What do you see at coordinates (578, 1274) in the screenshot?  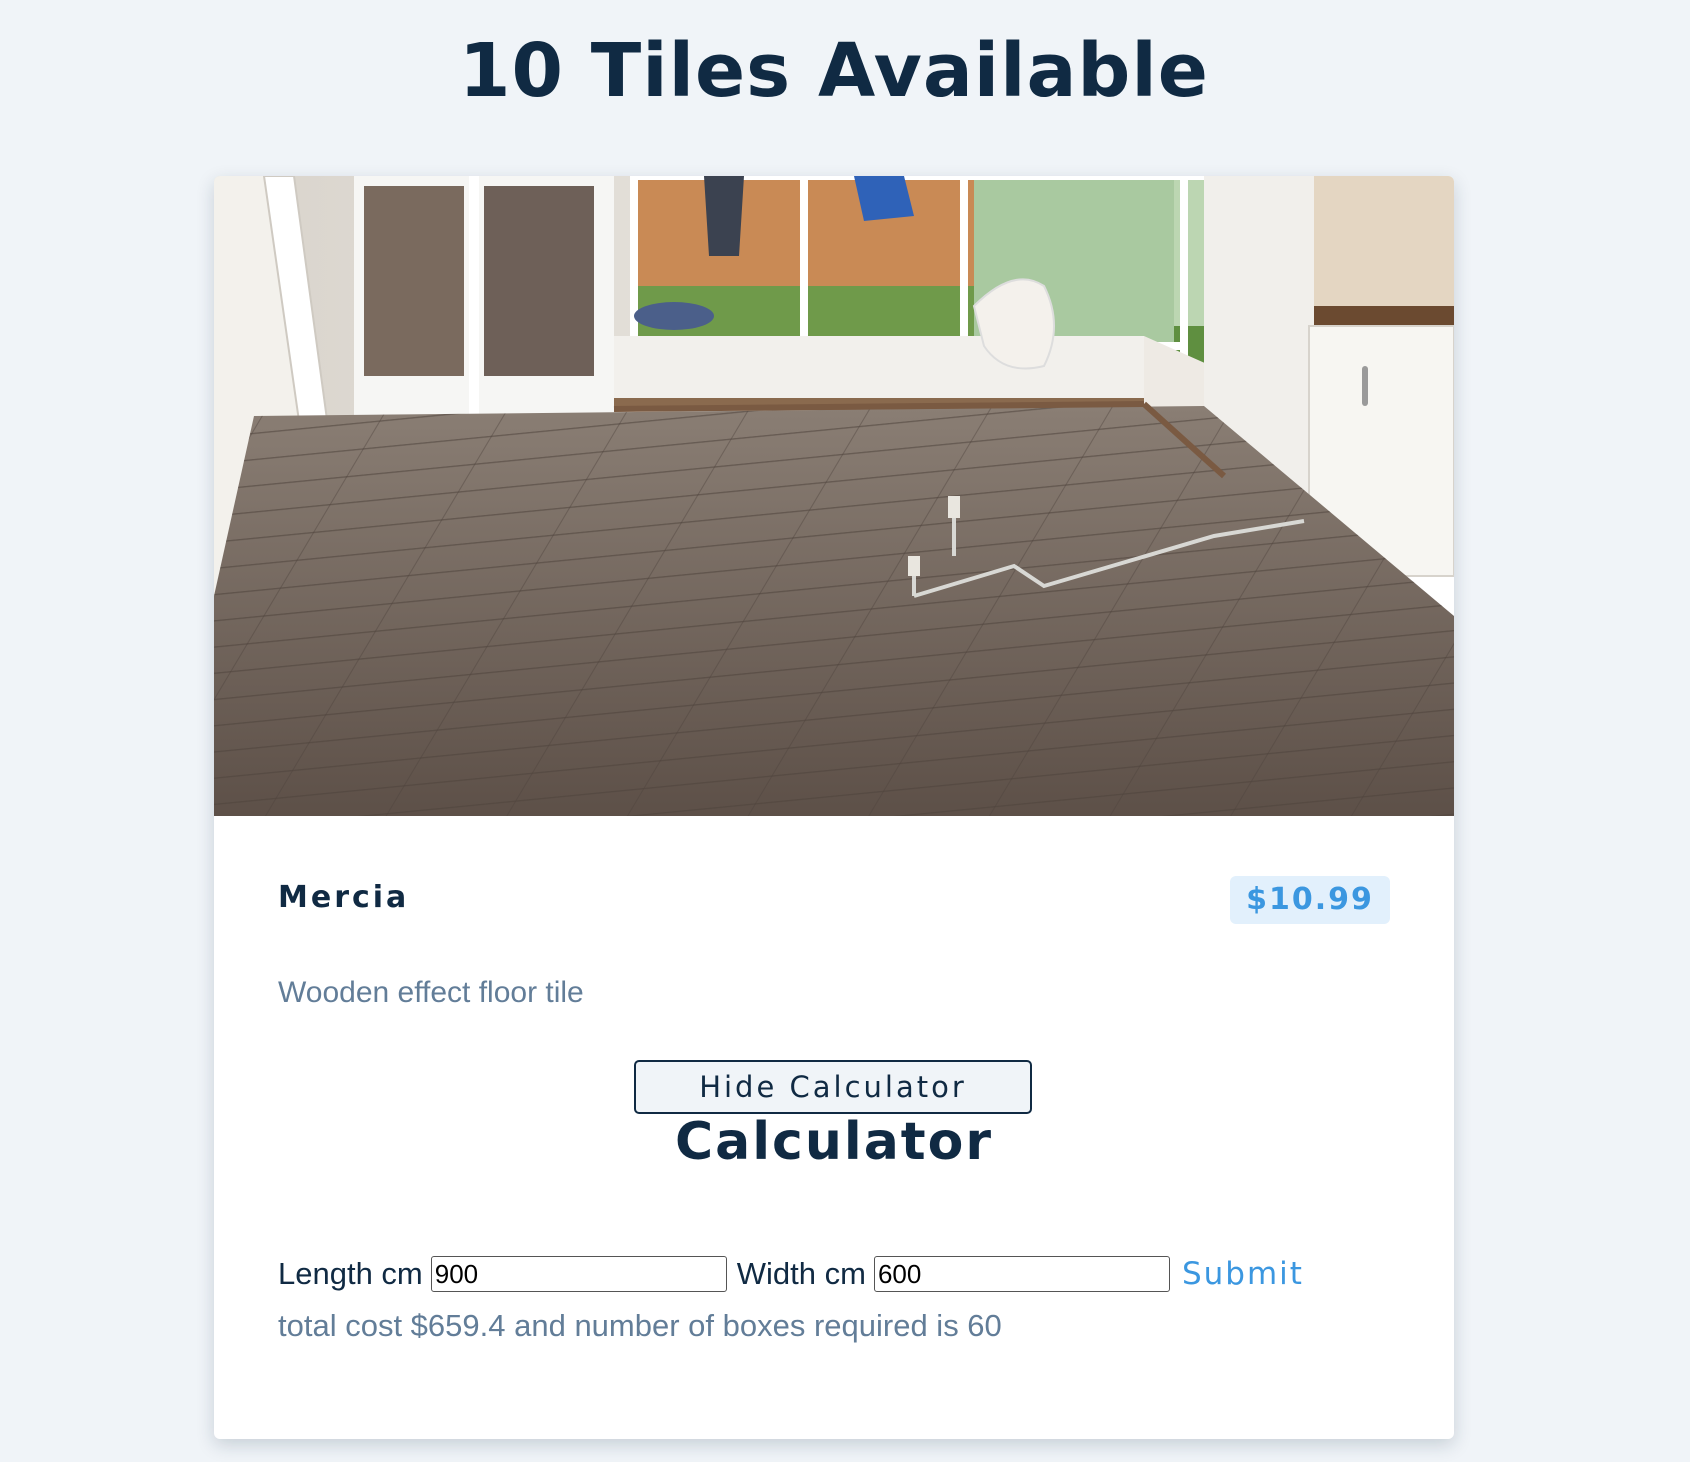 I see `length-input` at bounding box center [578, 1274].